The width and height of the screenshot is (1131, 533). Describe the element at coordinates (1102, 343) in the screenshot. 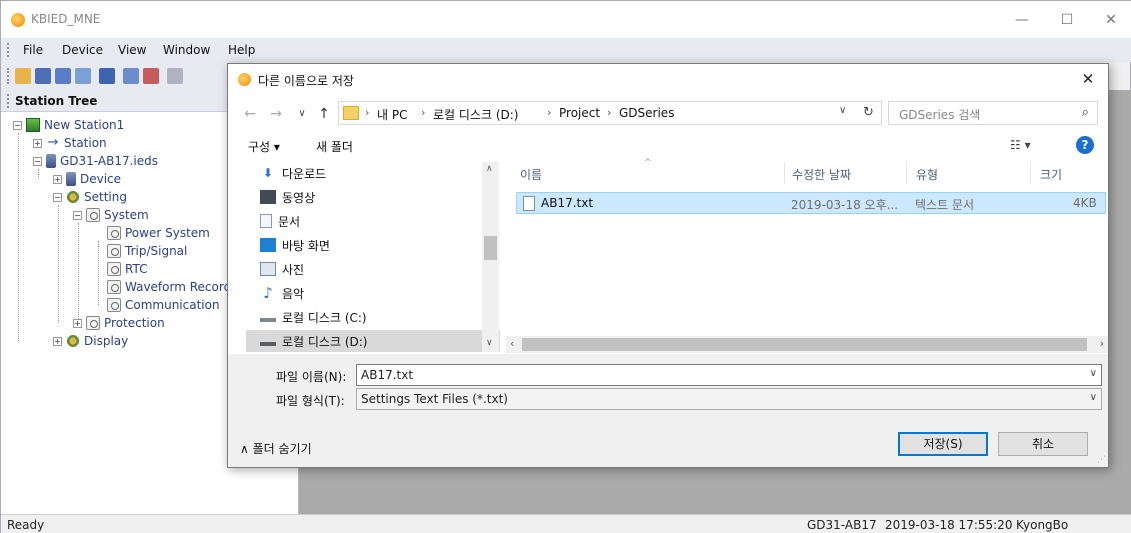

I see `scroll-right-icon: ›` at that location.